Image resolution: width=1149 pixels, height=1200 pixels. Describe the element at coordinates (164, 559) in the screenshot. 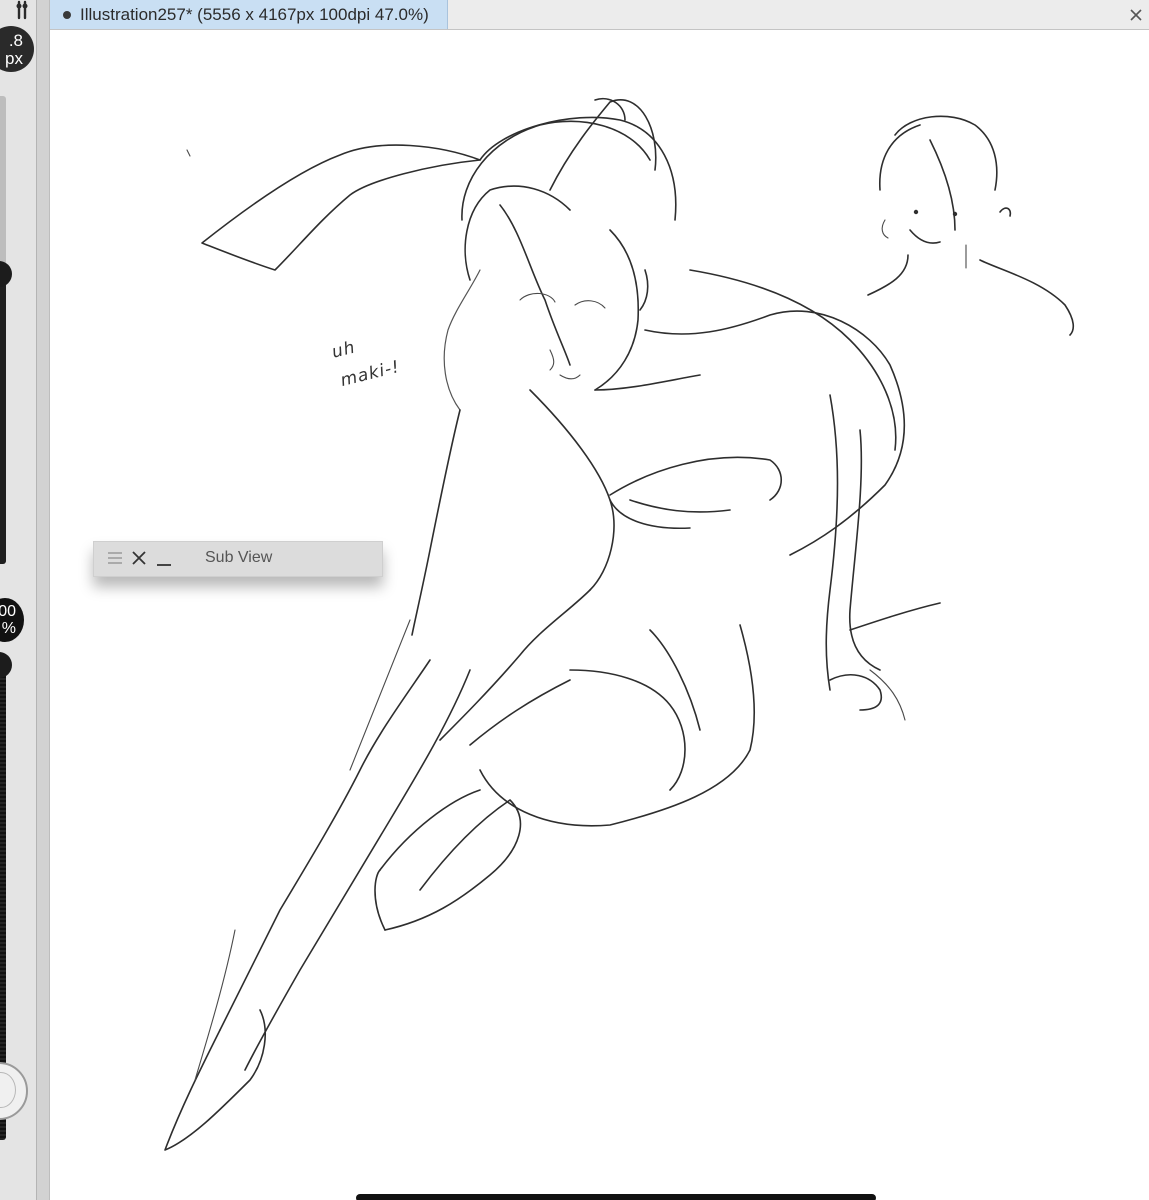

I see `minimize-icon` at that location.